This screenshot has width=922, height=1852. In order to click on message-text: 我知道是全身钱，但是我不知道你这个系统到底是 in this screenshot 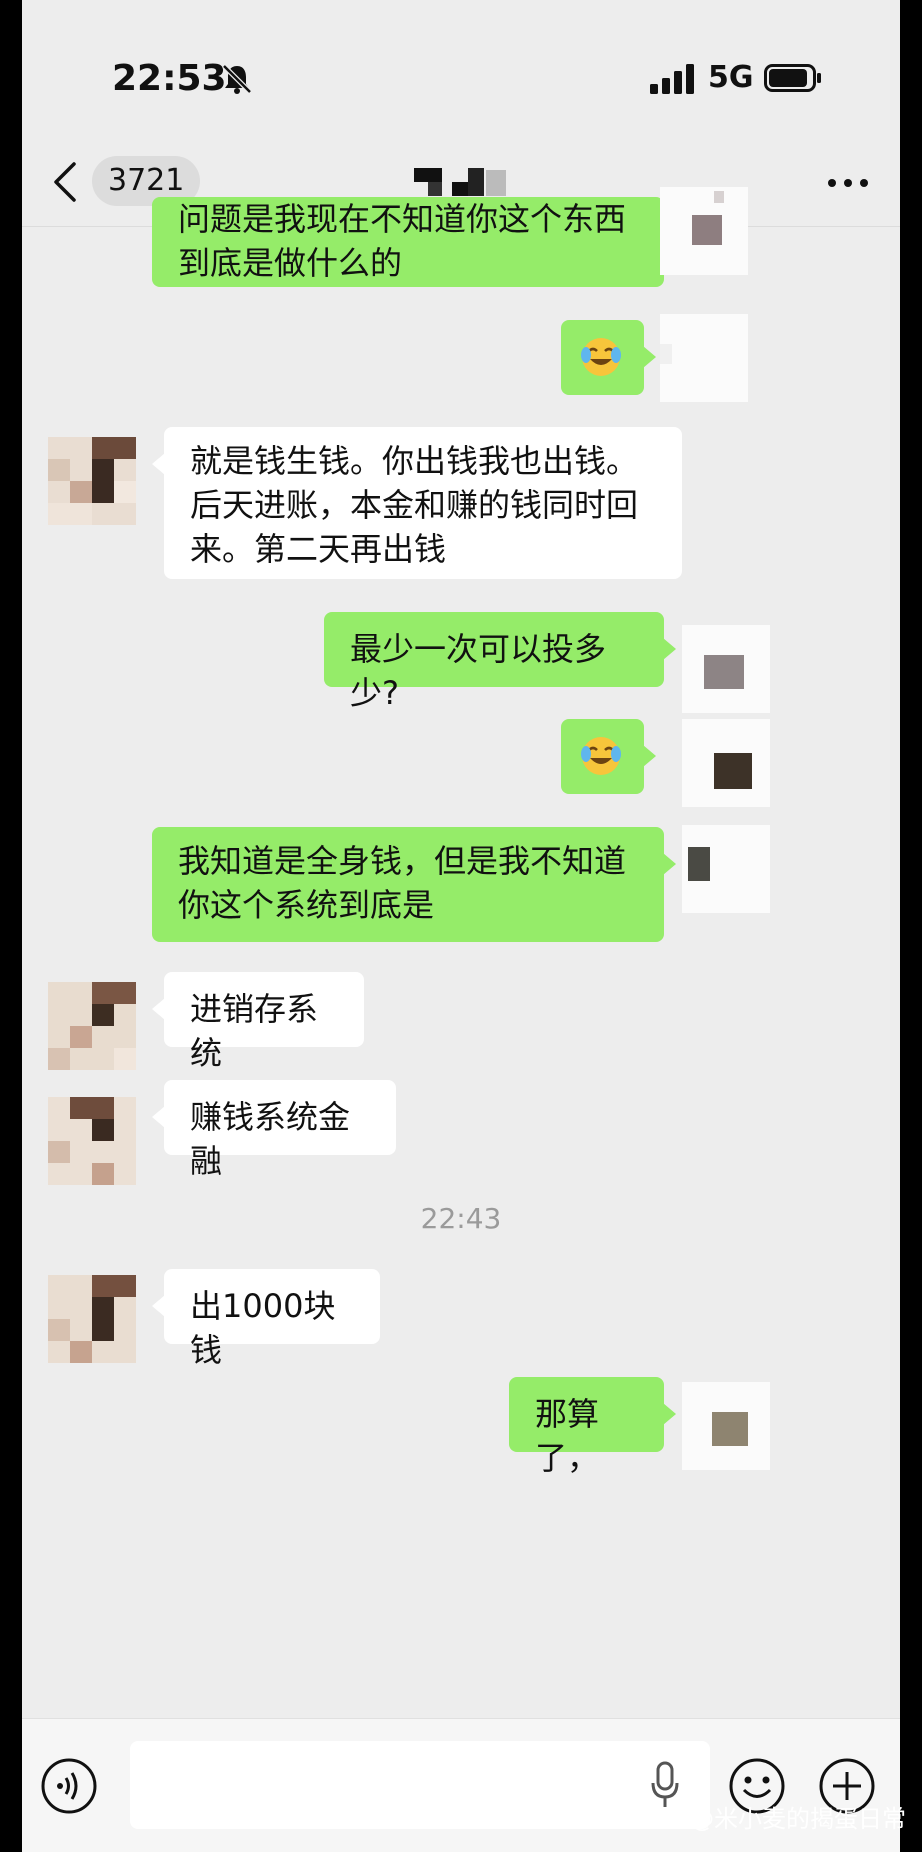, I will do `click(402, 883)`.